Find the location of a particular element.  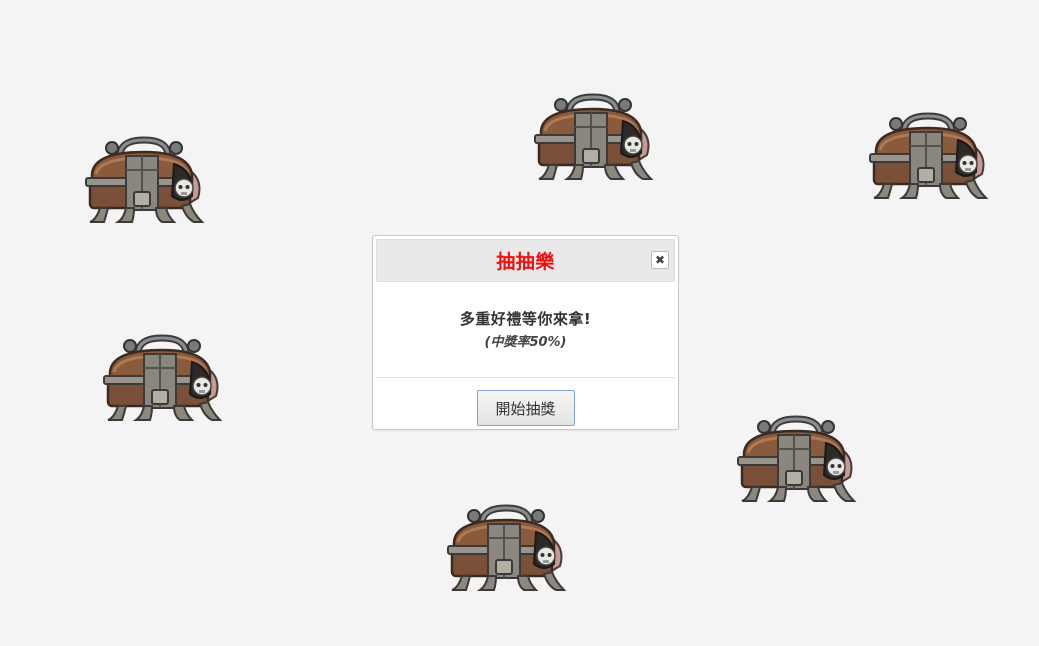

dialog-title: 抽抽樂 is located at coordinates (525, 262).